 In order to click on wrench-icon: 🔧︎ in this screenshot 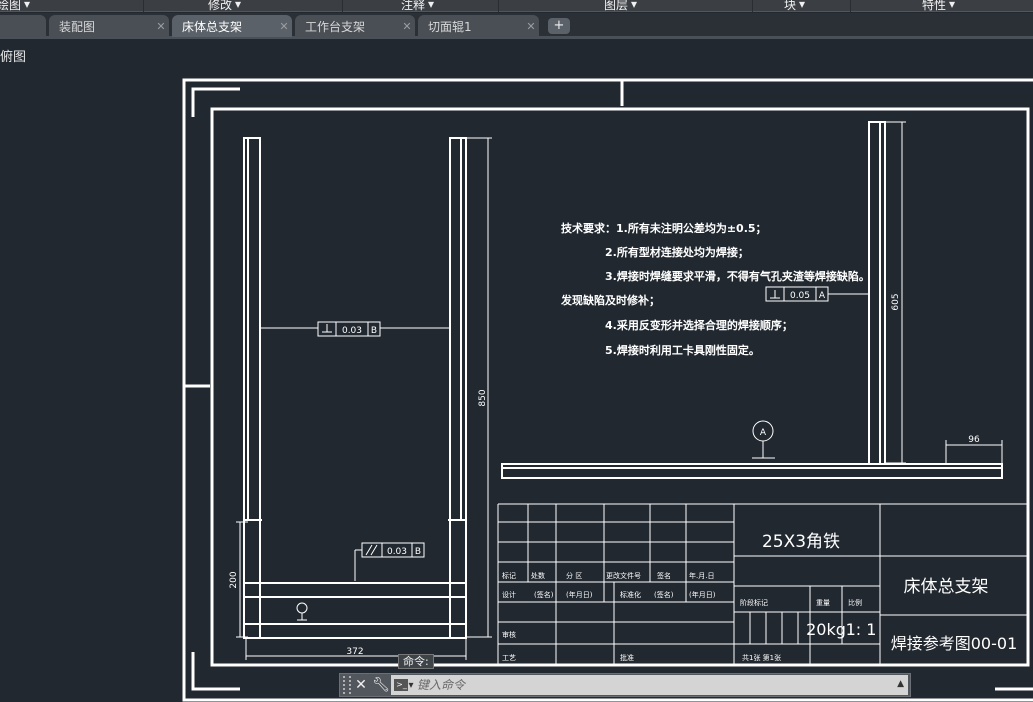, I will do `click(381, 685)`.